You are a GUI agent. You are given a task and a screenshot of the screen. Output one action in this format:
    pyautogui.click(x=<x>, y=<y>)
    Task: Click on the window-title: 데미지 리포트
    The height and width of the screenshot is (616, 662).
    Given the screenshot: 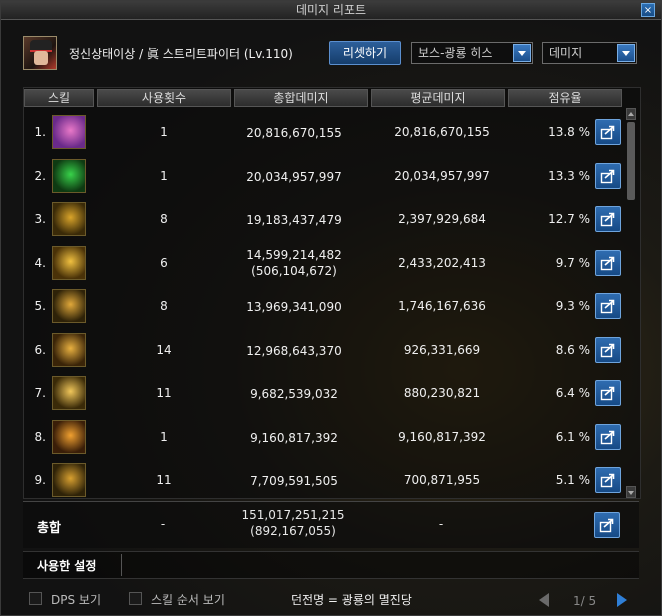 What is the action you would take?
    pyautogui.click(x=331, y=10)
    